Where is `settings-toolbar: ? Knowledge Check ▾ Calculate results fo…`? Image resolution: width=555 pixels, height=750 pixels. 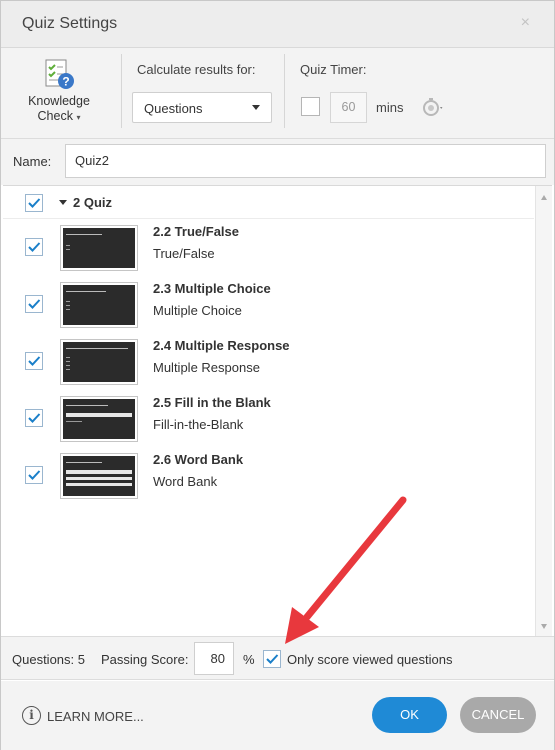
settings-toolbar: ? Knowledge Check ▾ Calculate results fo… is located at coordinates (277, 93).